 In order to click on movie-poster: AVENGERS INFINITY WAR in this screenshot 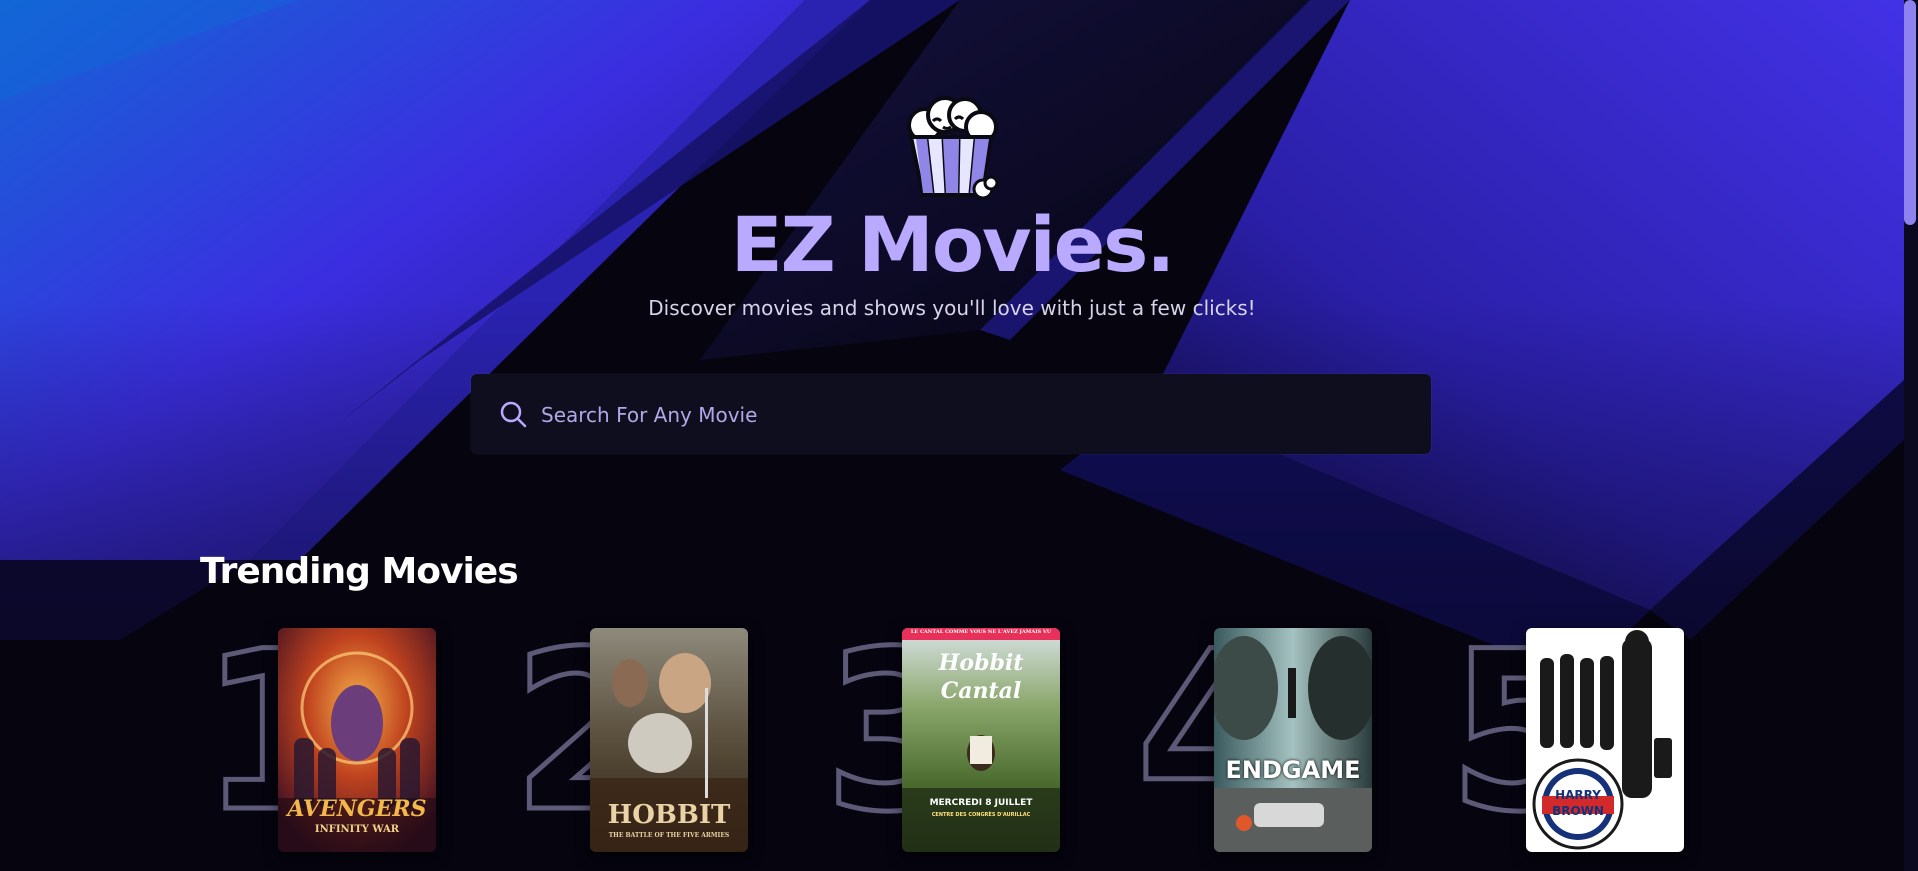, I will do `click(357, 740)`.